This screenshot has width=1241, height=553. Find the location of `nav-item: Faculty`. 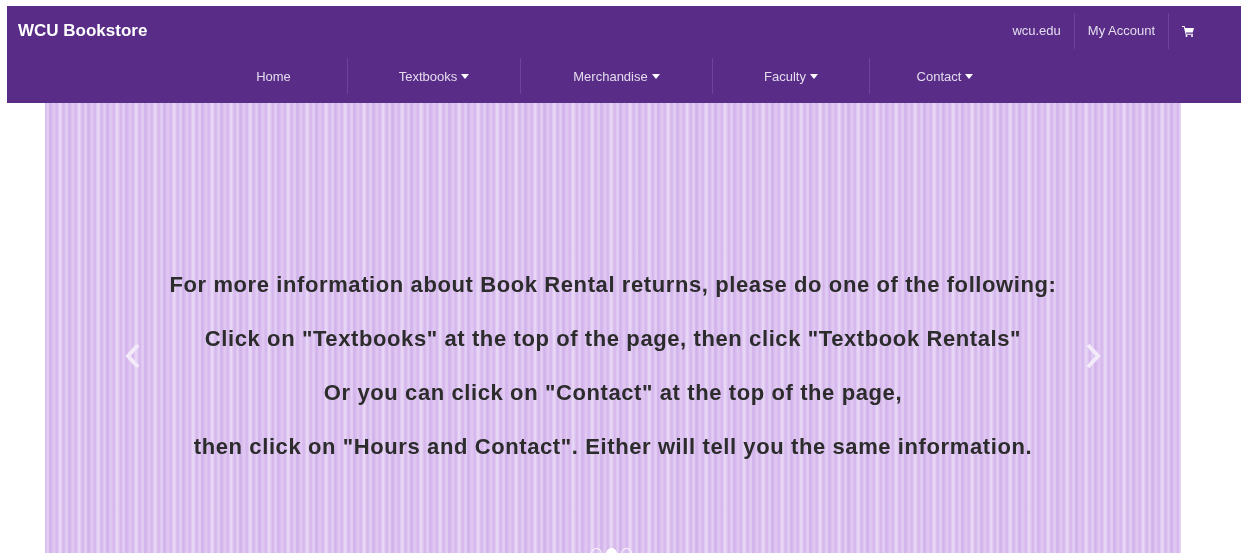

nav-item: Faculty is located at coordinates (790, 76).